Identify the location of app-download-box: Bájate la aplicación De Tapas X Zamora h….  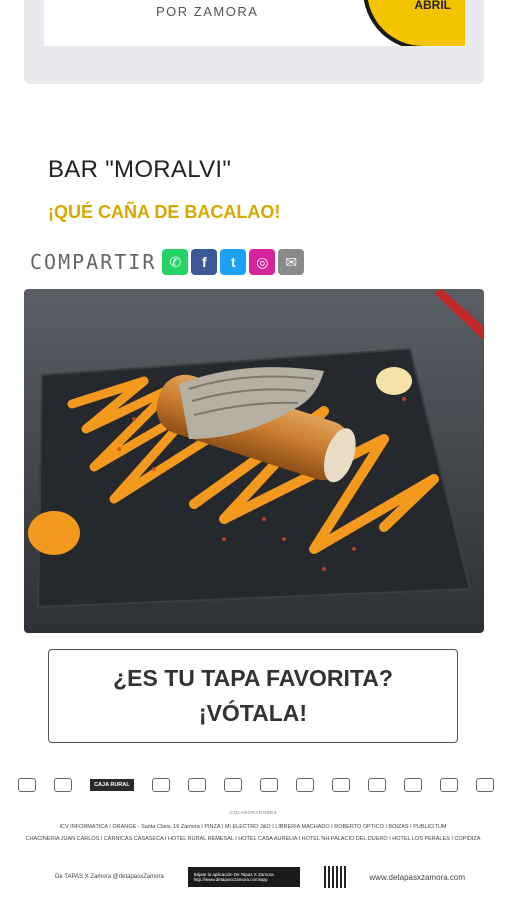
(243, 877).